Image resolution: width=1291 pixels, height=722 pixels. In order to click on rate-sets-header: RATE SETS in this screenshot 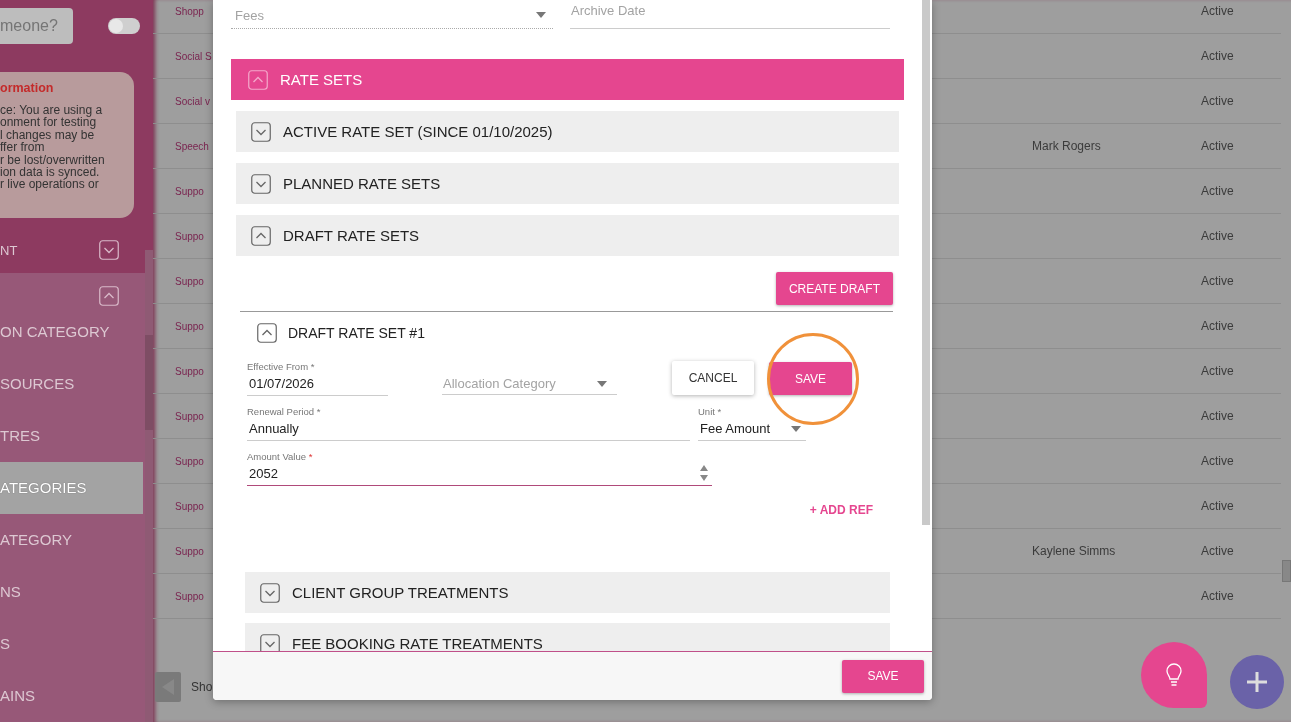, I will do `click(567, 79)`.